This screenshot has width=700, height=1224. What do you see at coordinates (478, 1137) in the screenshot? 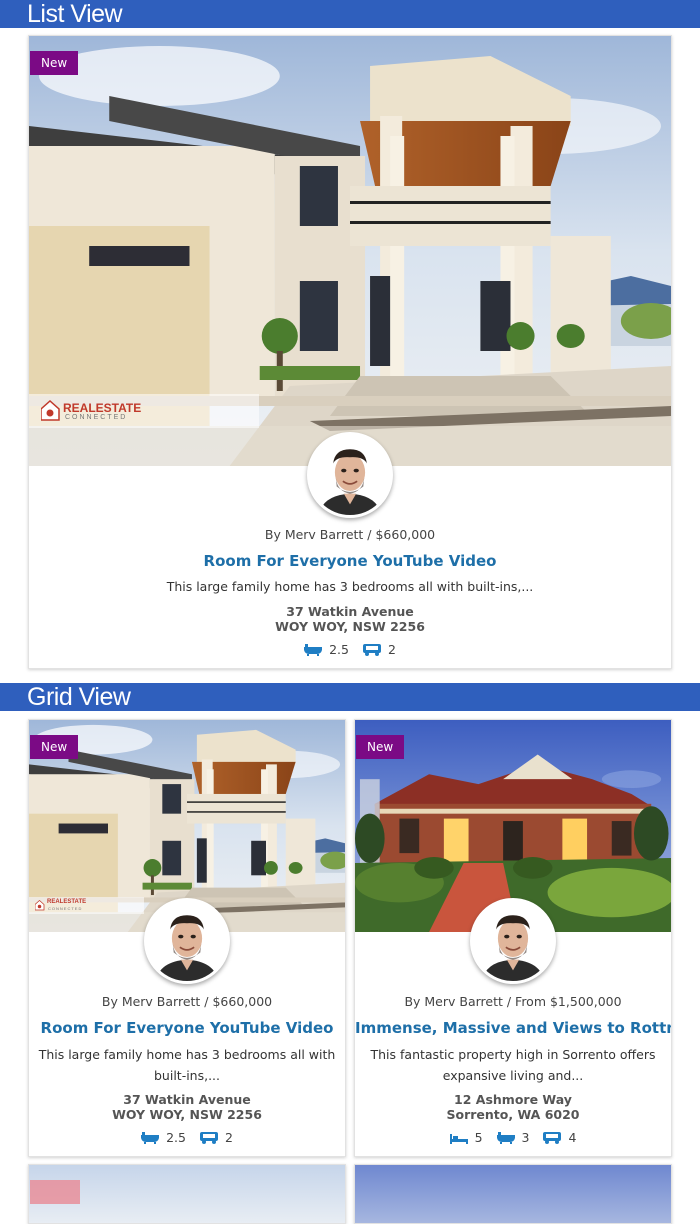
I see `bed-count: 5` at bounding box center [478, 1137].